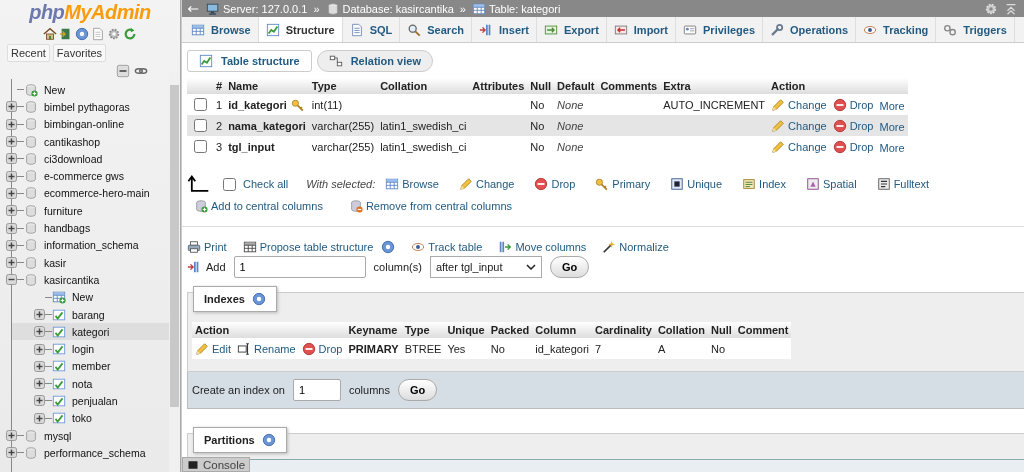 Image resolution: width=1024 pixels, height=472 pixels. I want to click on column-header: Packed, so click(510, 330).